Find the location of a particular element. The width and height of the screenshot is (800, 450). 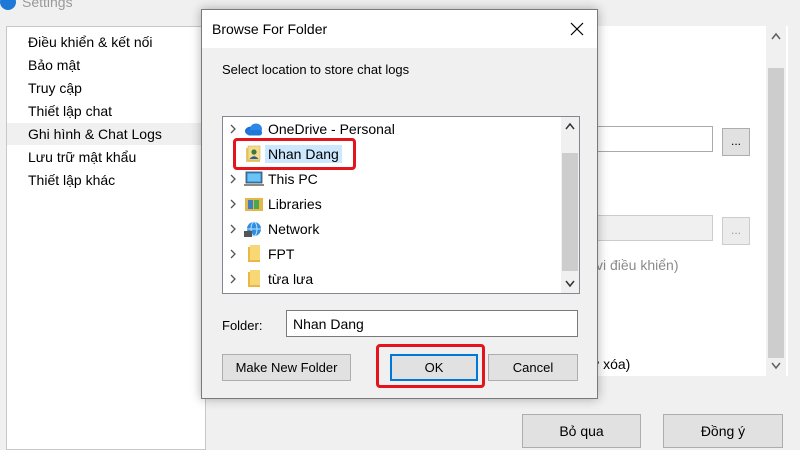

sidebar-item-other-settings: Thiết lập khác is located at coordinates (71, 180).